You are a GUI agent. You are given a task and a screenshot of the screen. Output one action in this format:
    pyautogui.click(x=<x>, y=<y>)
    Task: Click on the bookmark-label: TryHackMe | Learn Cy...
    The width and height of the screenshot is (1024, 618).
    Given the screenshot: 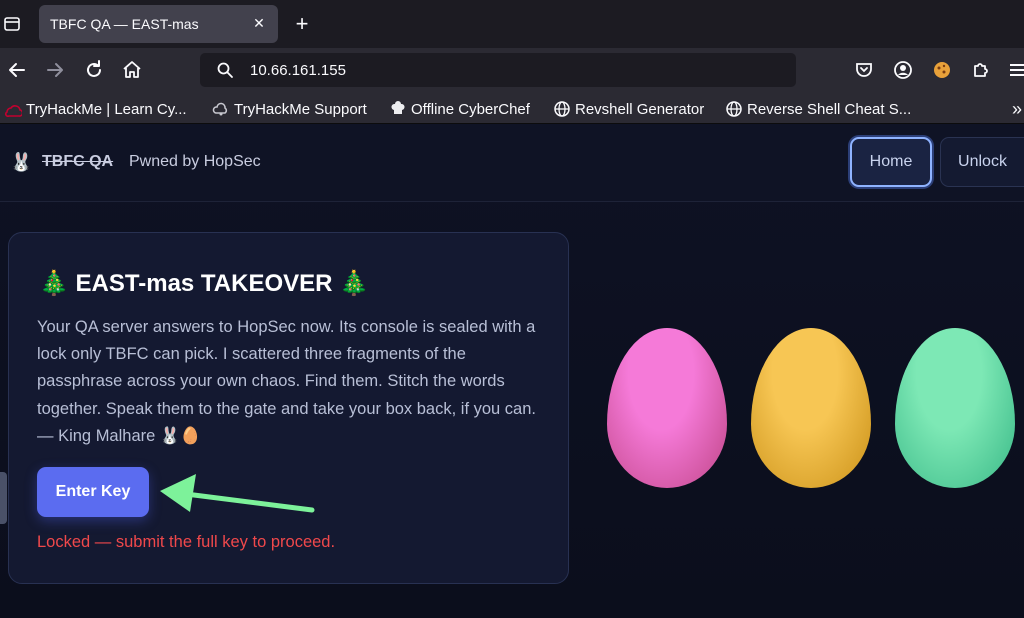 What is the action you would take?
    pyautogui.click(x=106, y=109)
    